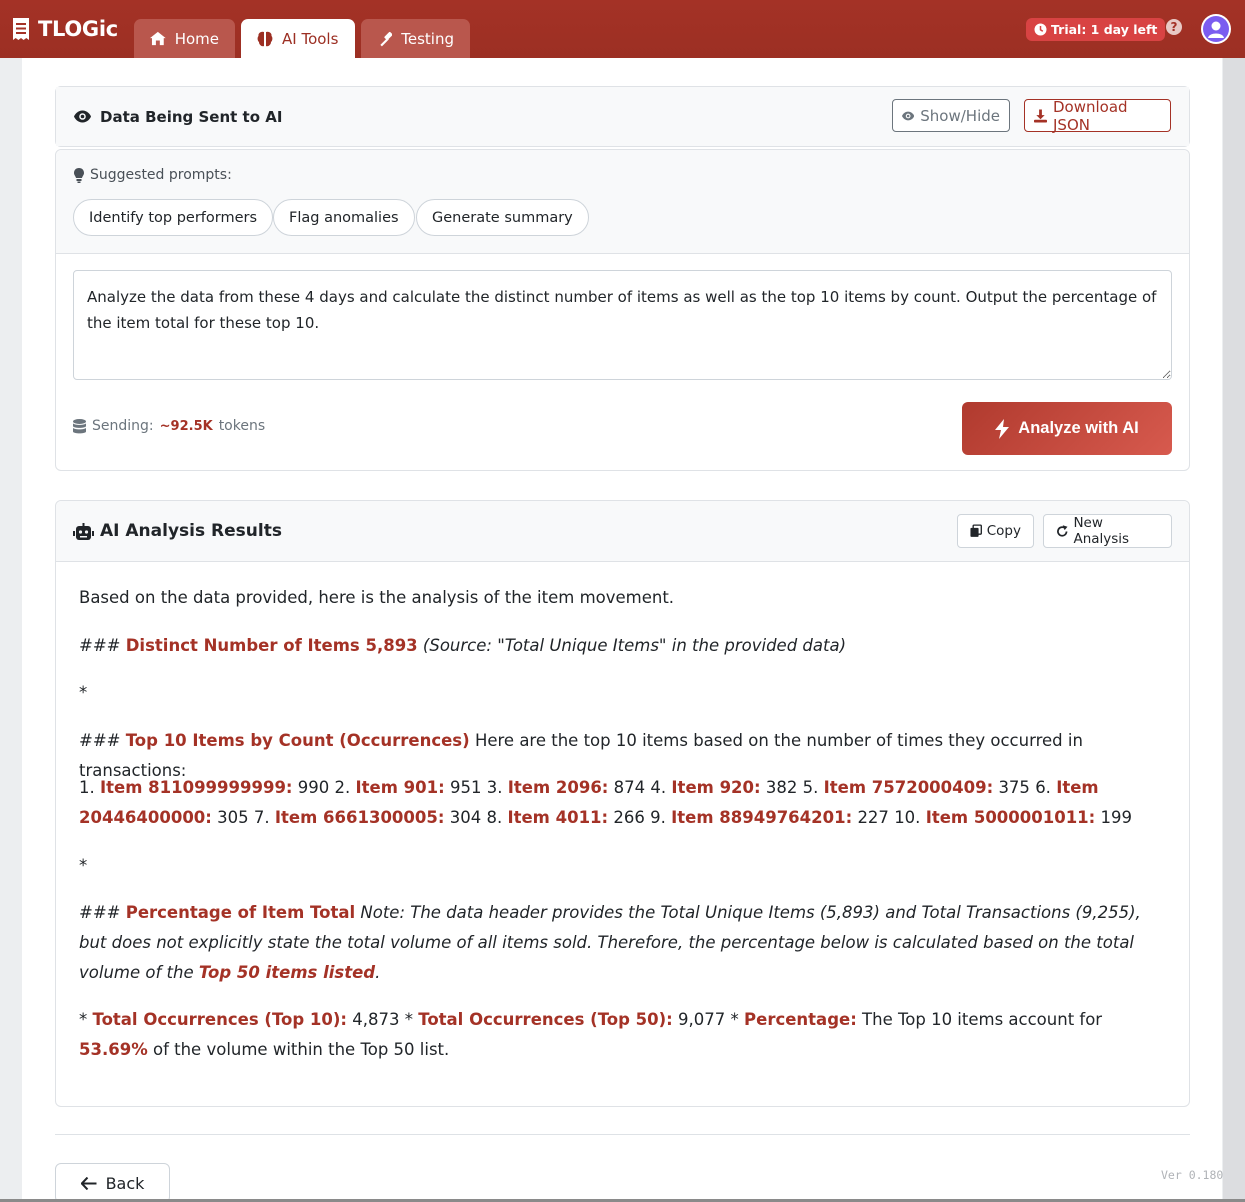 This screenshot has height=1202, width=1245. I want to click on list-item-number: 9., so click(658, 817).